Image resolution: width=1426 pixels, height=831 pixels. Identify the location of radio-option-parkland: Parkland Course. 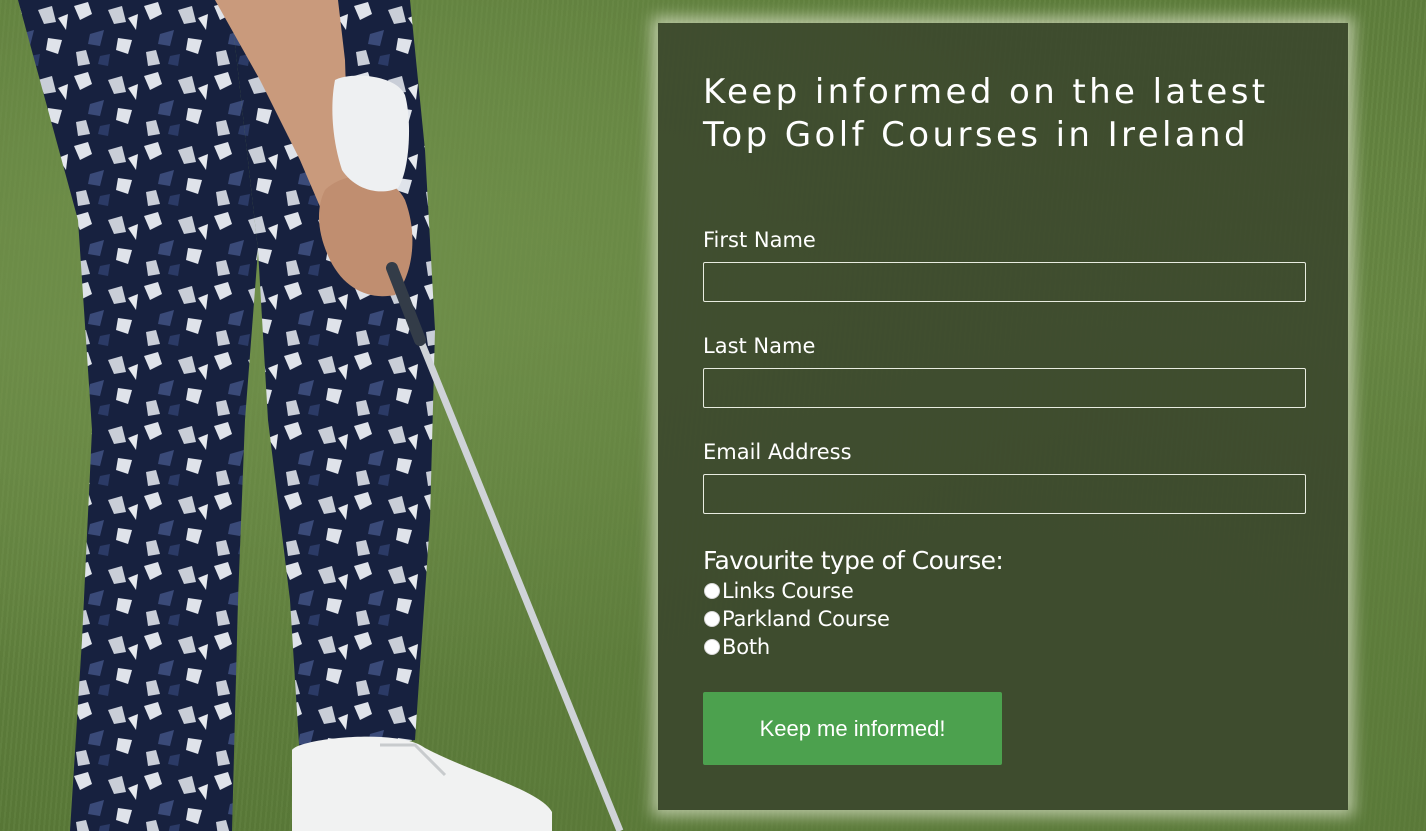
(1004, 619).